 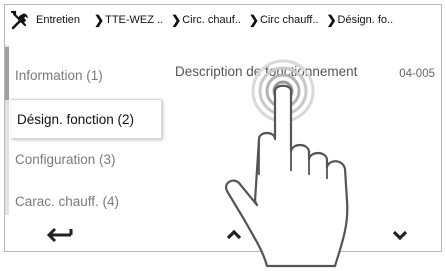 I want to click on scrollbar-thumb, so click(x=7, y=73).